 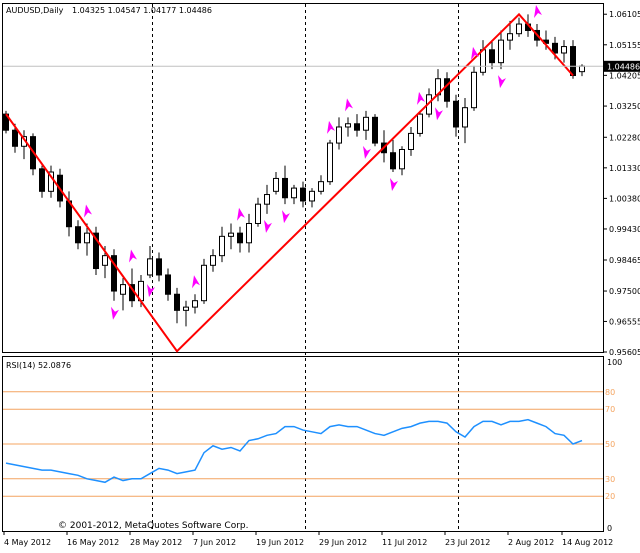 I want to click on price-tick-label: 1.03250, so click(x=624, y=106).